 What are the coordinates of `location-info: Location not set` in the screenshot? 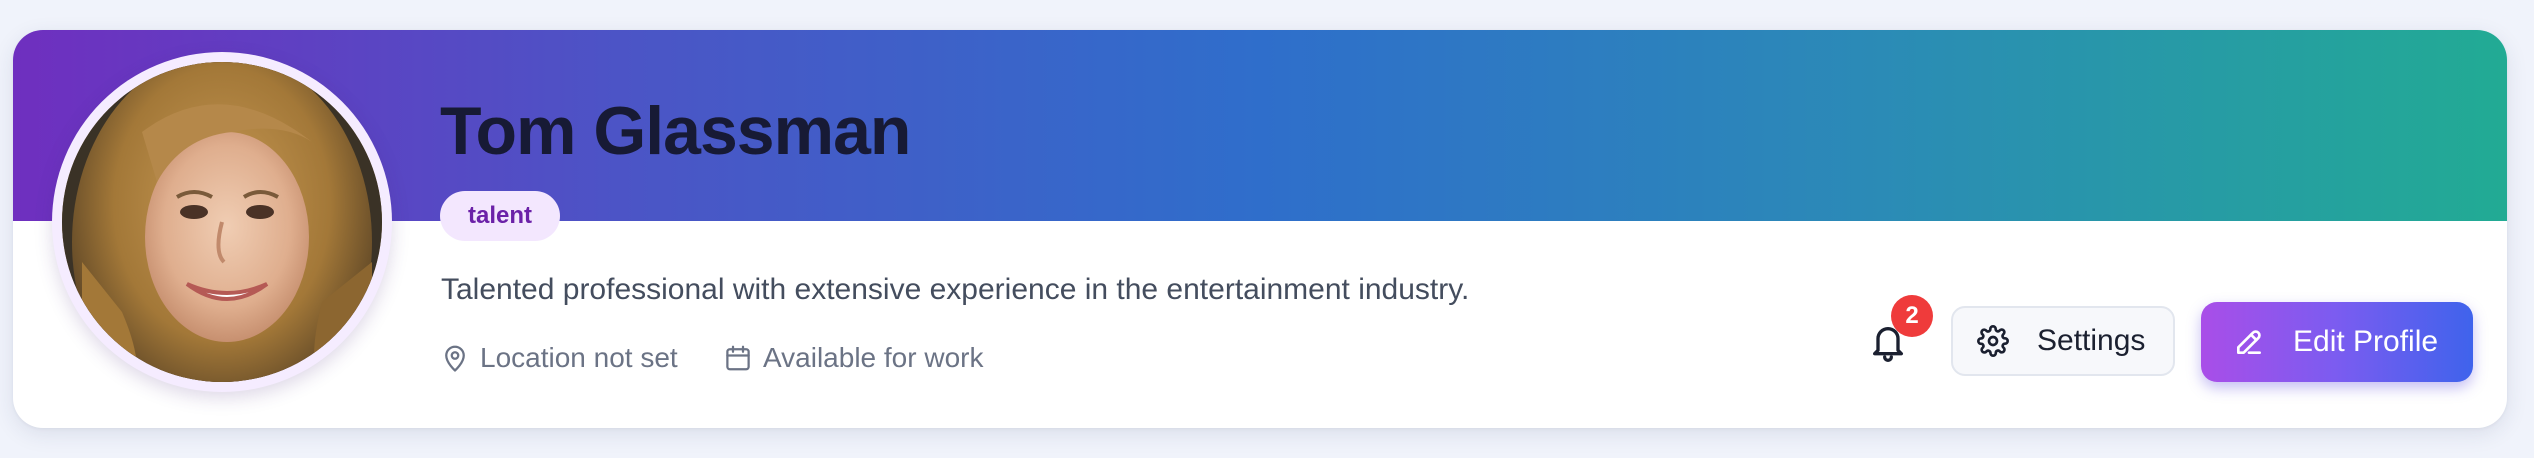 It's located at (559, 358).